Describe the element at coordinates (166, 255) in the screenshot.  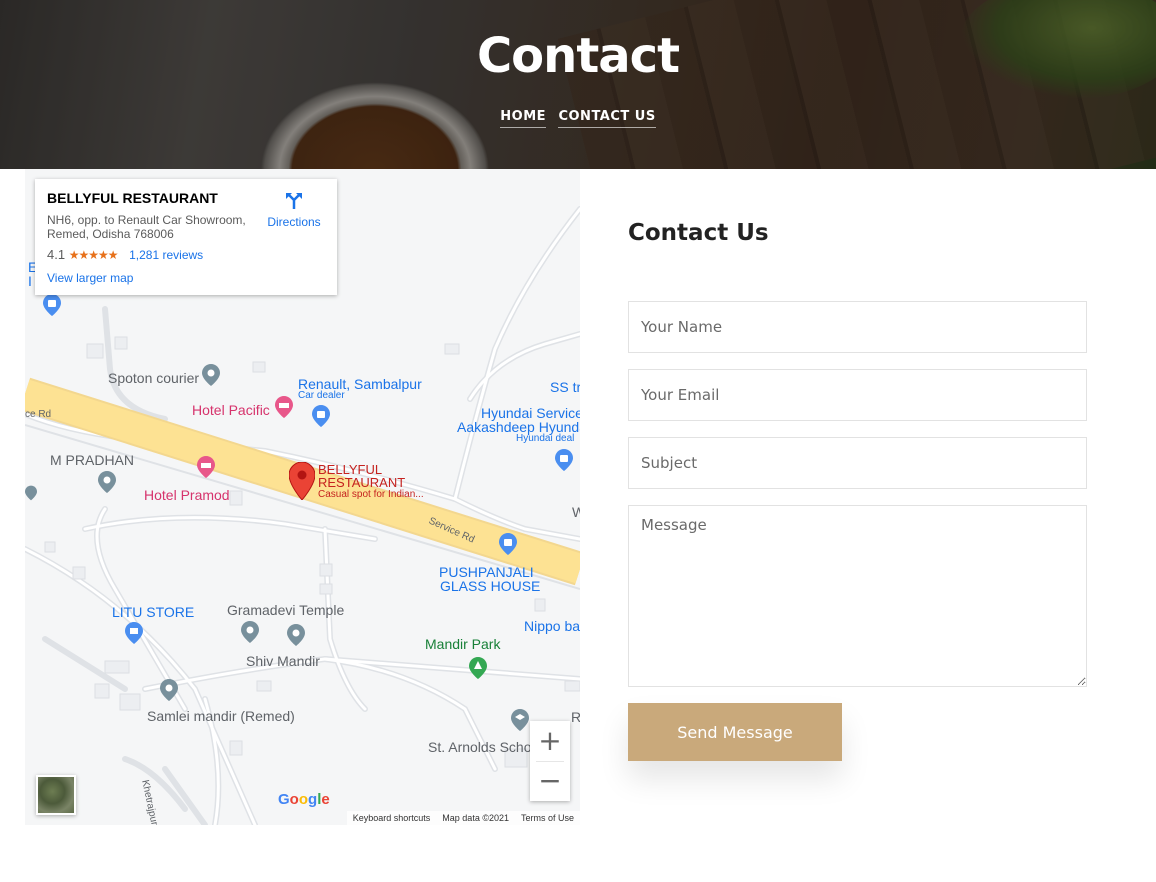
I see `reviews-link: 1,281 reviews` at that location.